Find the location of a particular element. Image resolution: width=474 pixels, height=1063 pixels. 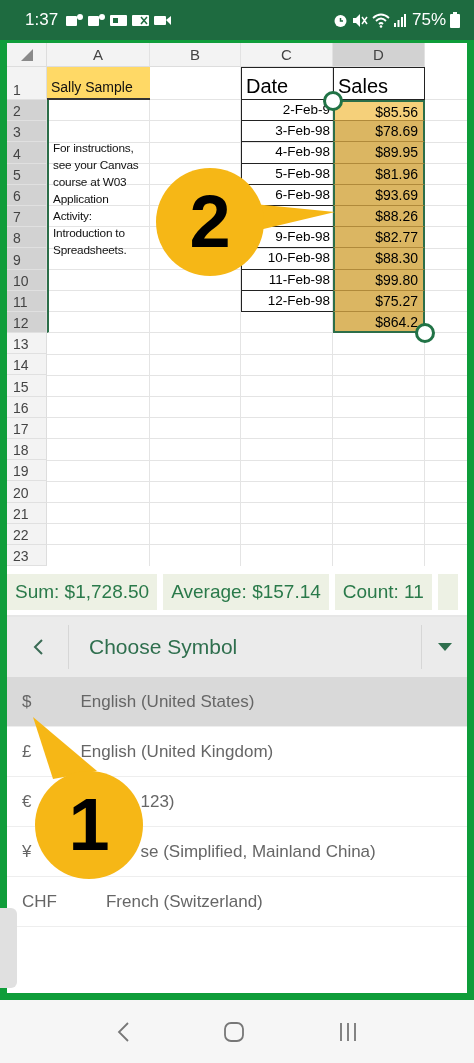

alarm-clock-icon is located at coordinates (340, 20).